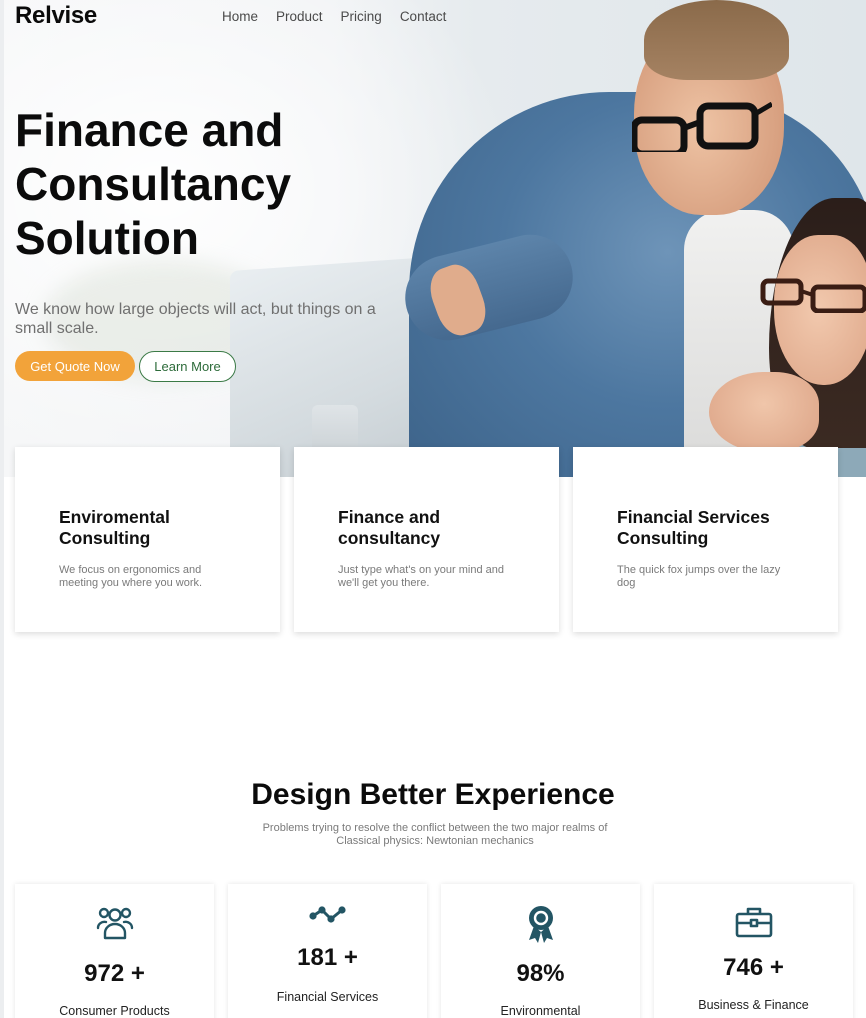 Image resolution: width=866 pixels, height=1018 pixels. Describe the element at coordinates (389, 527) in the screenshot. I see `service-card-title: Finance and consultancy` at that location.